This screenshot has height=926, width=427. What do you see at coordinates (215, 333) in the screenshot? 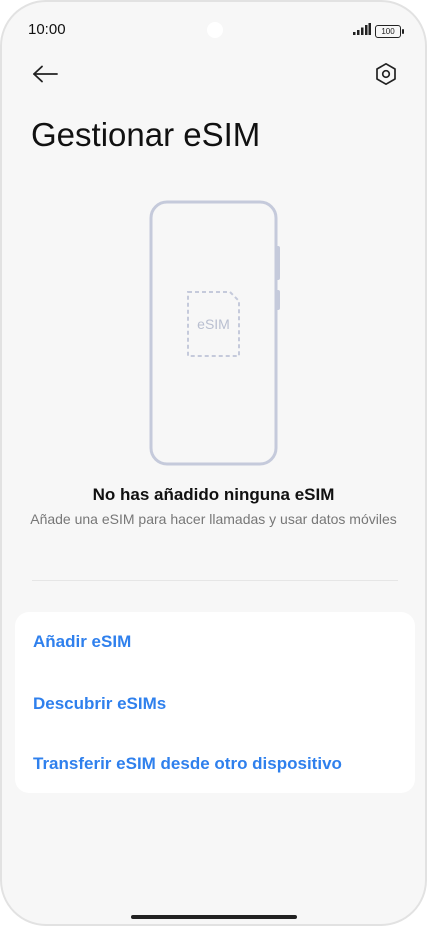
I see `phone-esim-illustration: eSIM` at bounding box center [215, 333].